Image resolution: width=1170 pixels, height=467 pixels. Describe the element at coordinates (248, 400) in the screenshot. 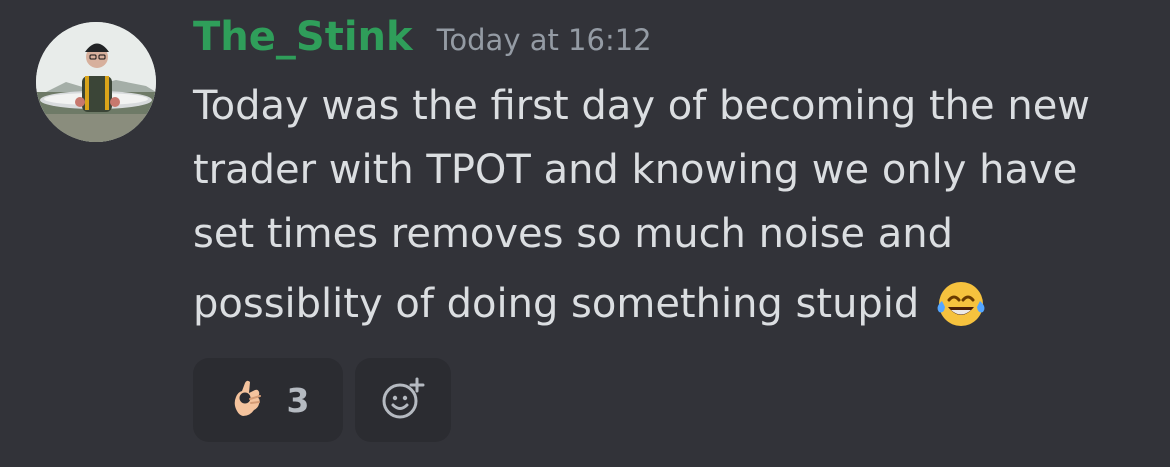

I see `ok-hand-emoji-icon` at that location.